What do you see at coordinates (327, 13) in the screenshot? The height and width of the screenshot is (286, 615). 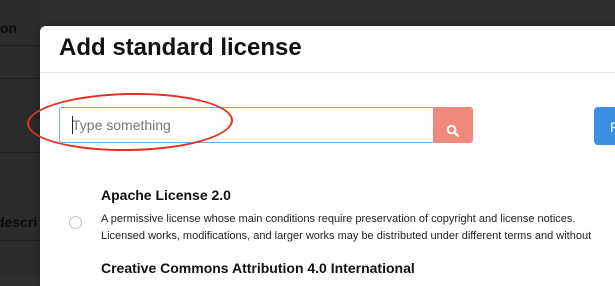 I see `background-header-bar` at bounding box center [327, 13].